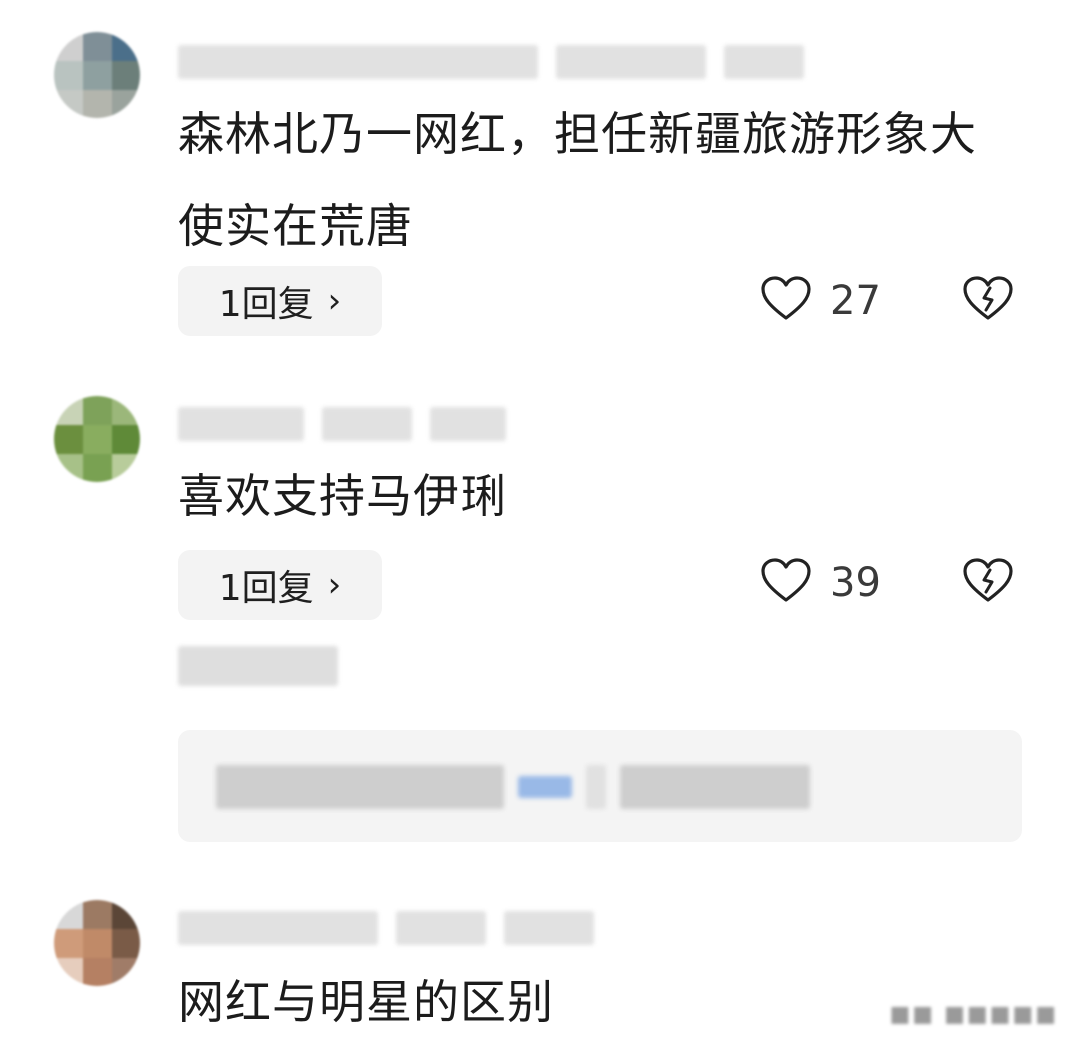  What do you see at coordinates (342, 496) in the screenshot?
I see `comment-text: 喜欢支持马伊琍` at bounding box center [342, 496].